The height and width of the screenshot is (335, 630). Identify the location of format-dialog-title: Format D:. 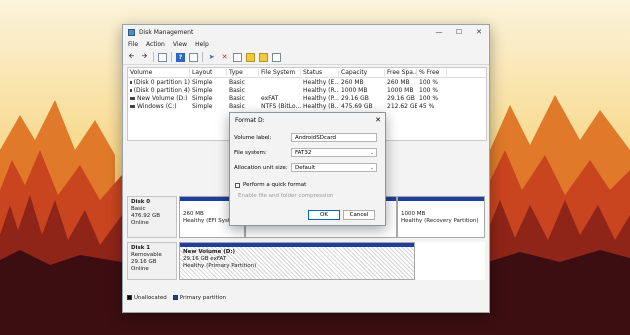
(250, 120).